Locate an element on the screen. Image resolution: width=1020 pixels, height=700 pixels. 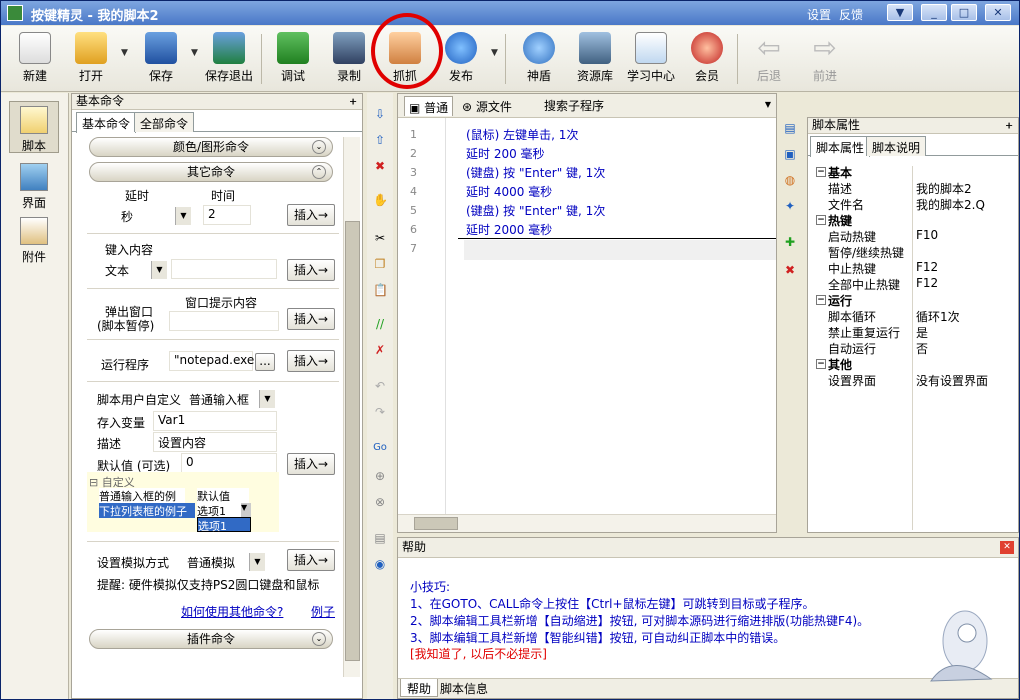
prop-group: − 运行 is located at coordinates (913, 300).